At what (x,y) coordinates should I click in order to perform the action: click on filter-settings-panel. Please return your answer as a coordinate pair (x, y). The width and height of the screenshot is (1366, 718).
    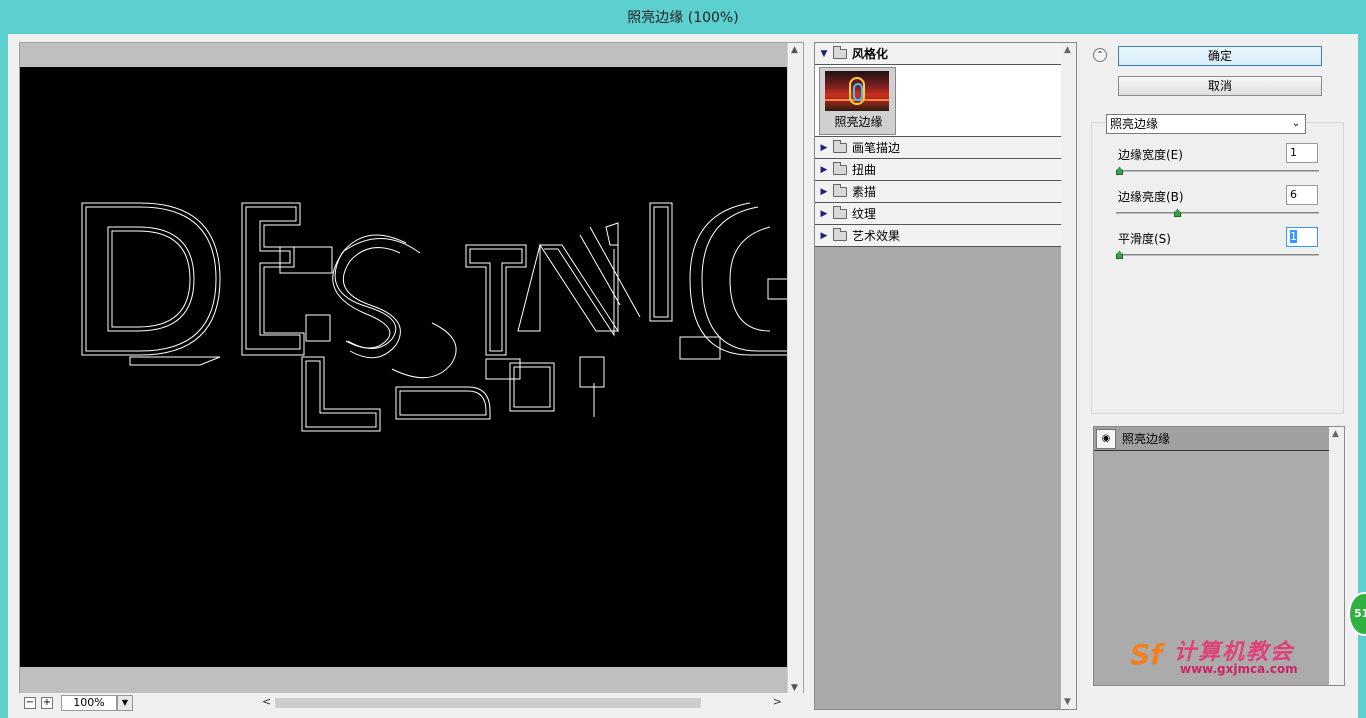
    Looking at the image, I should click on (1217, 268).